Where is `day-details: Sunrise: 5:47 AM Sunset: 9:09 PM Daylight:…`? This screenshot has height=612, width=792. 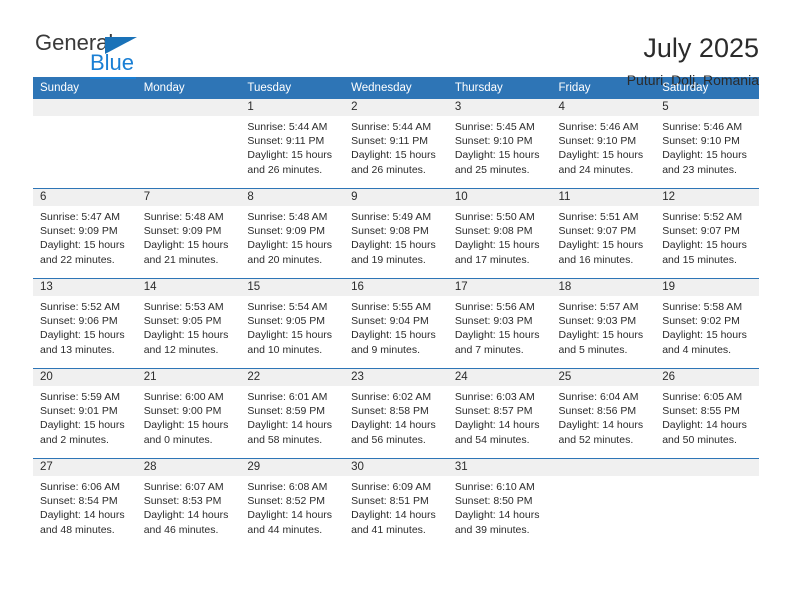 day-details: Sunrise: 5:47 AM Sunset: 9:09 PM Daylight:… is located at coordinates (85, 236).